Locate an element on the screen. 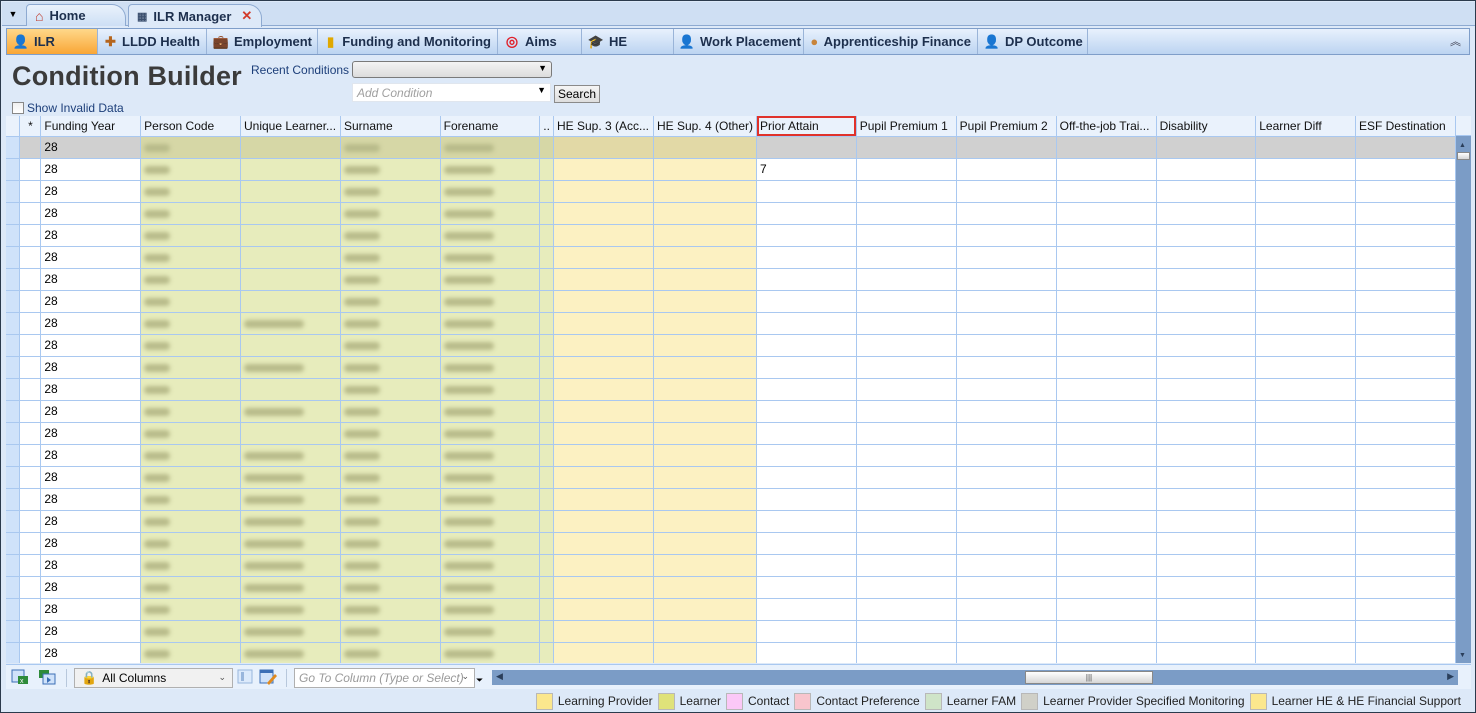  add-condition-input: Add Condition ▼ is located at coordinates (451, 92).